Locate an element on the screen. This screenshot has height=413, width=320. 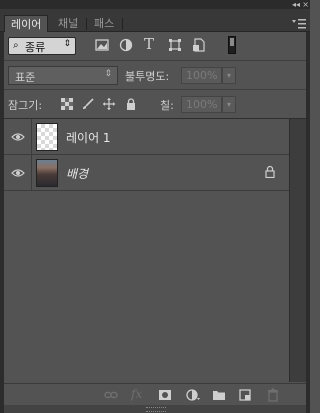
search-icon: ⌕ is located at coordinates (16, 45).